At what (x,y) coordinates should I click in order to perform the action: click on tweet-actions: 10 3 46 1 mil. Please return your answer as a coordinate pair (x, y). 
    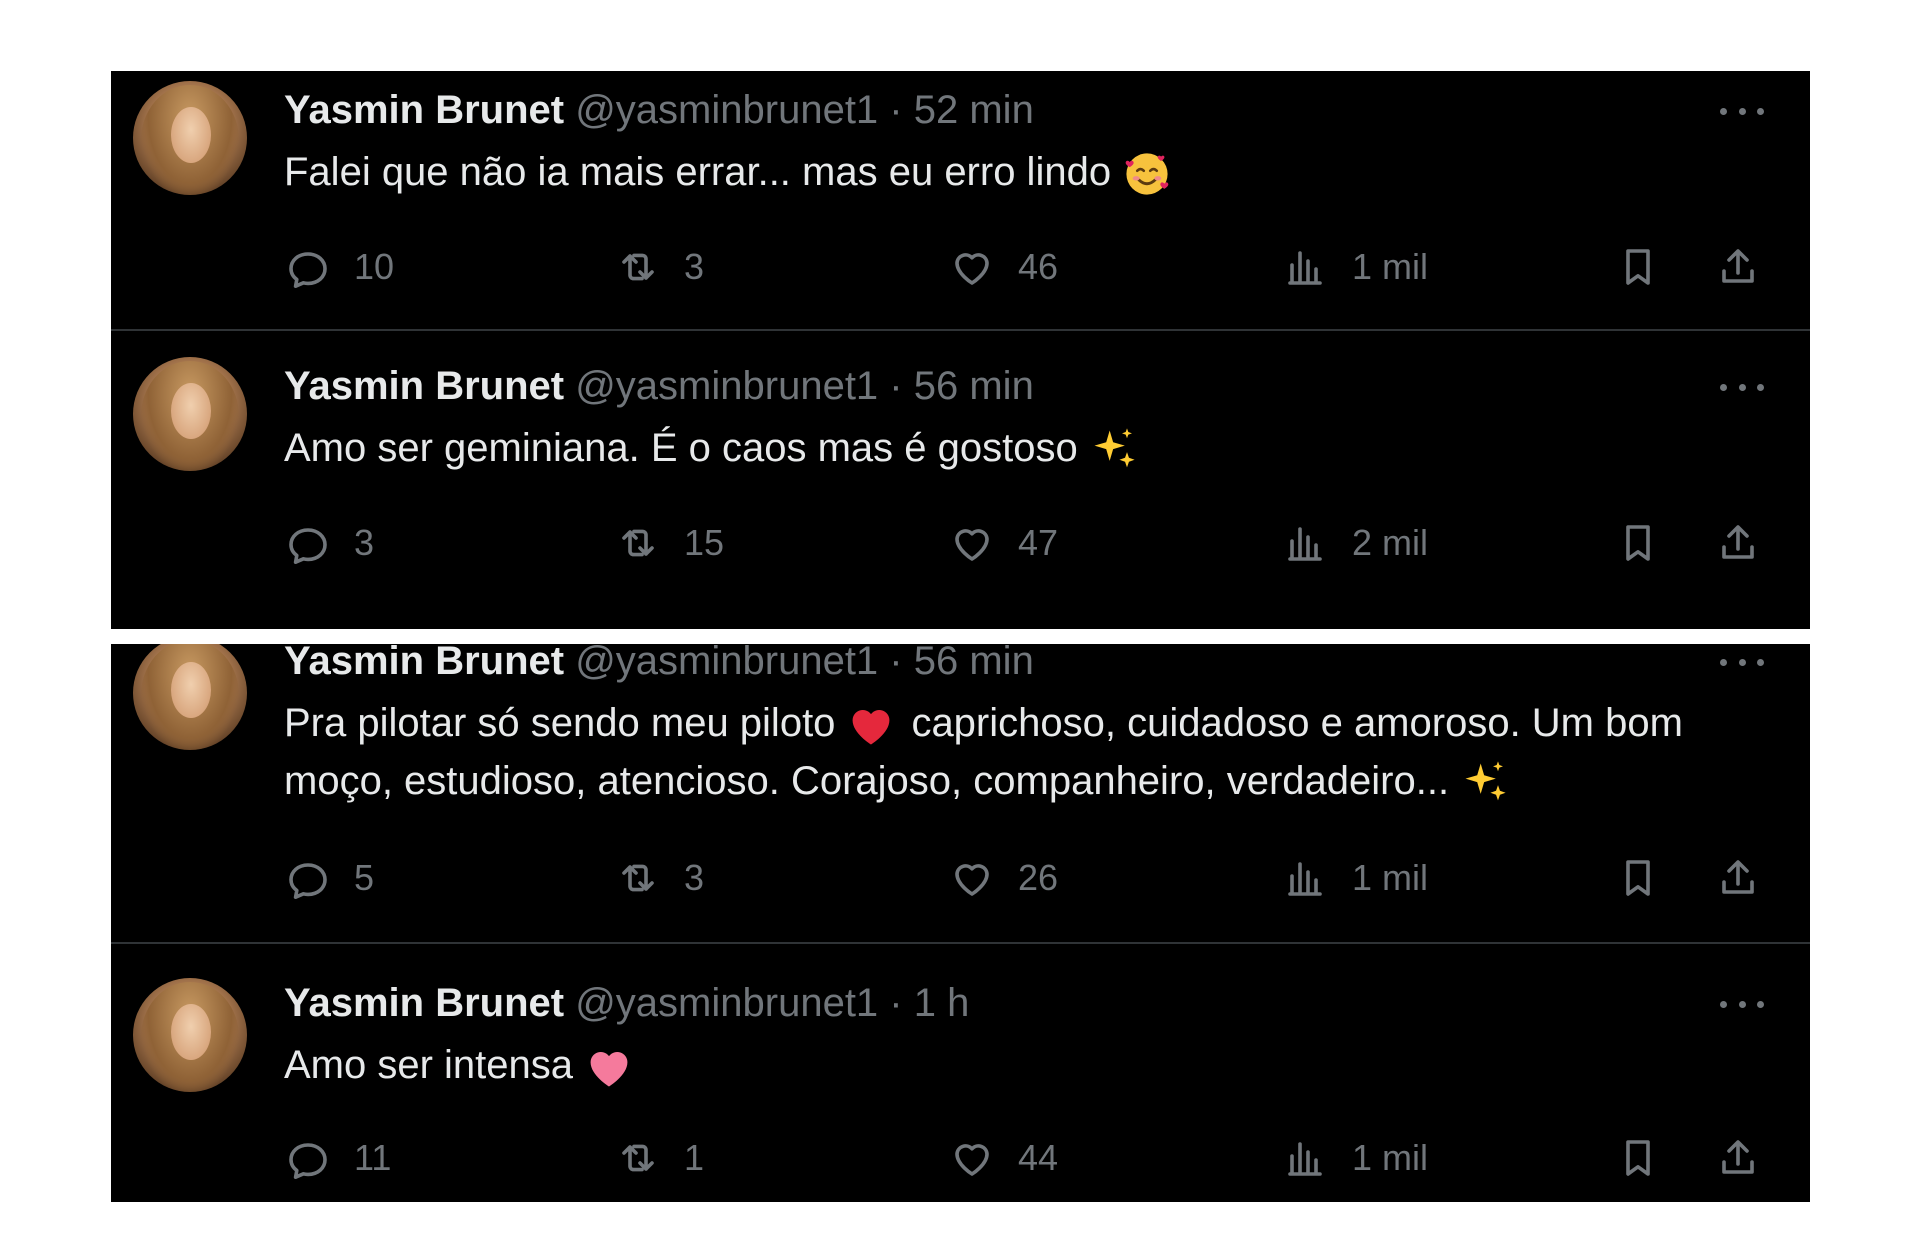
    Looking at the image, I should click on (1024, 267).